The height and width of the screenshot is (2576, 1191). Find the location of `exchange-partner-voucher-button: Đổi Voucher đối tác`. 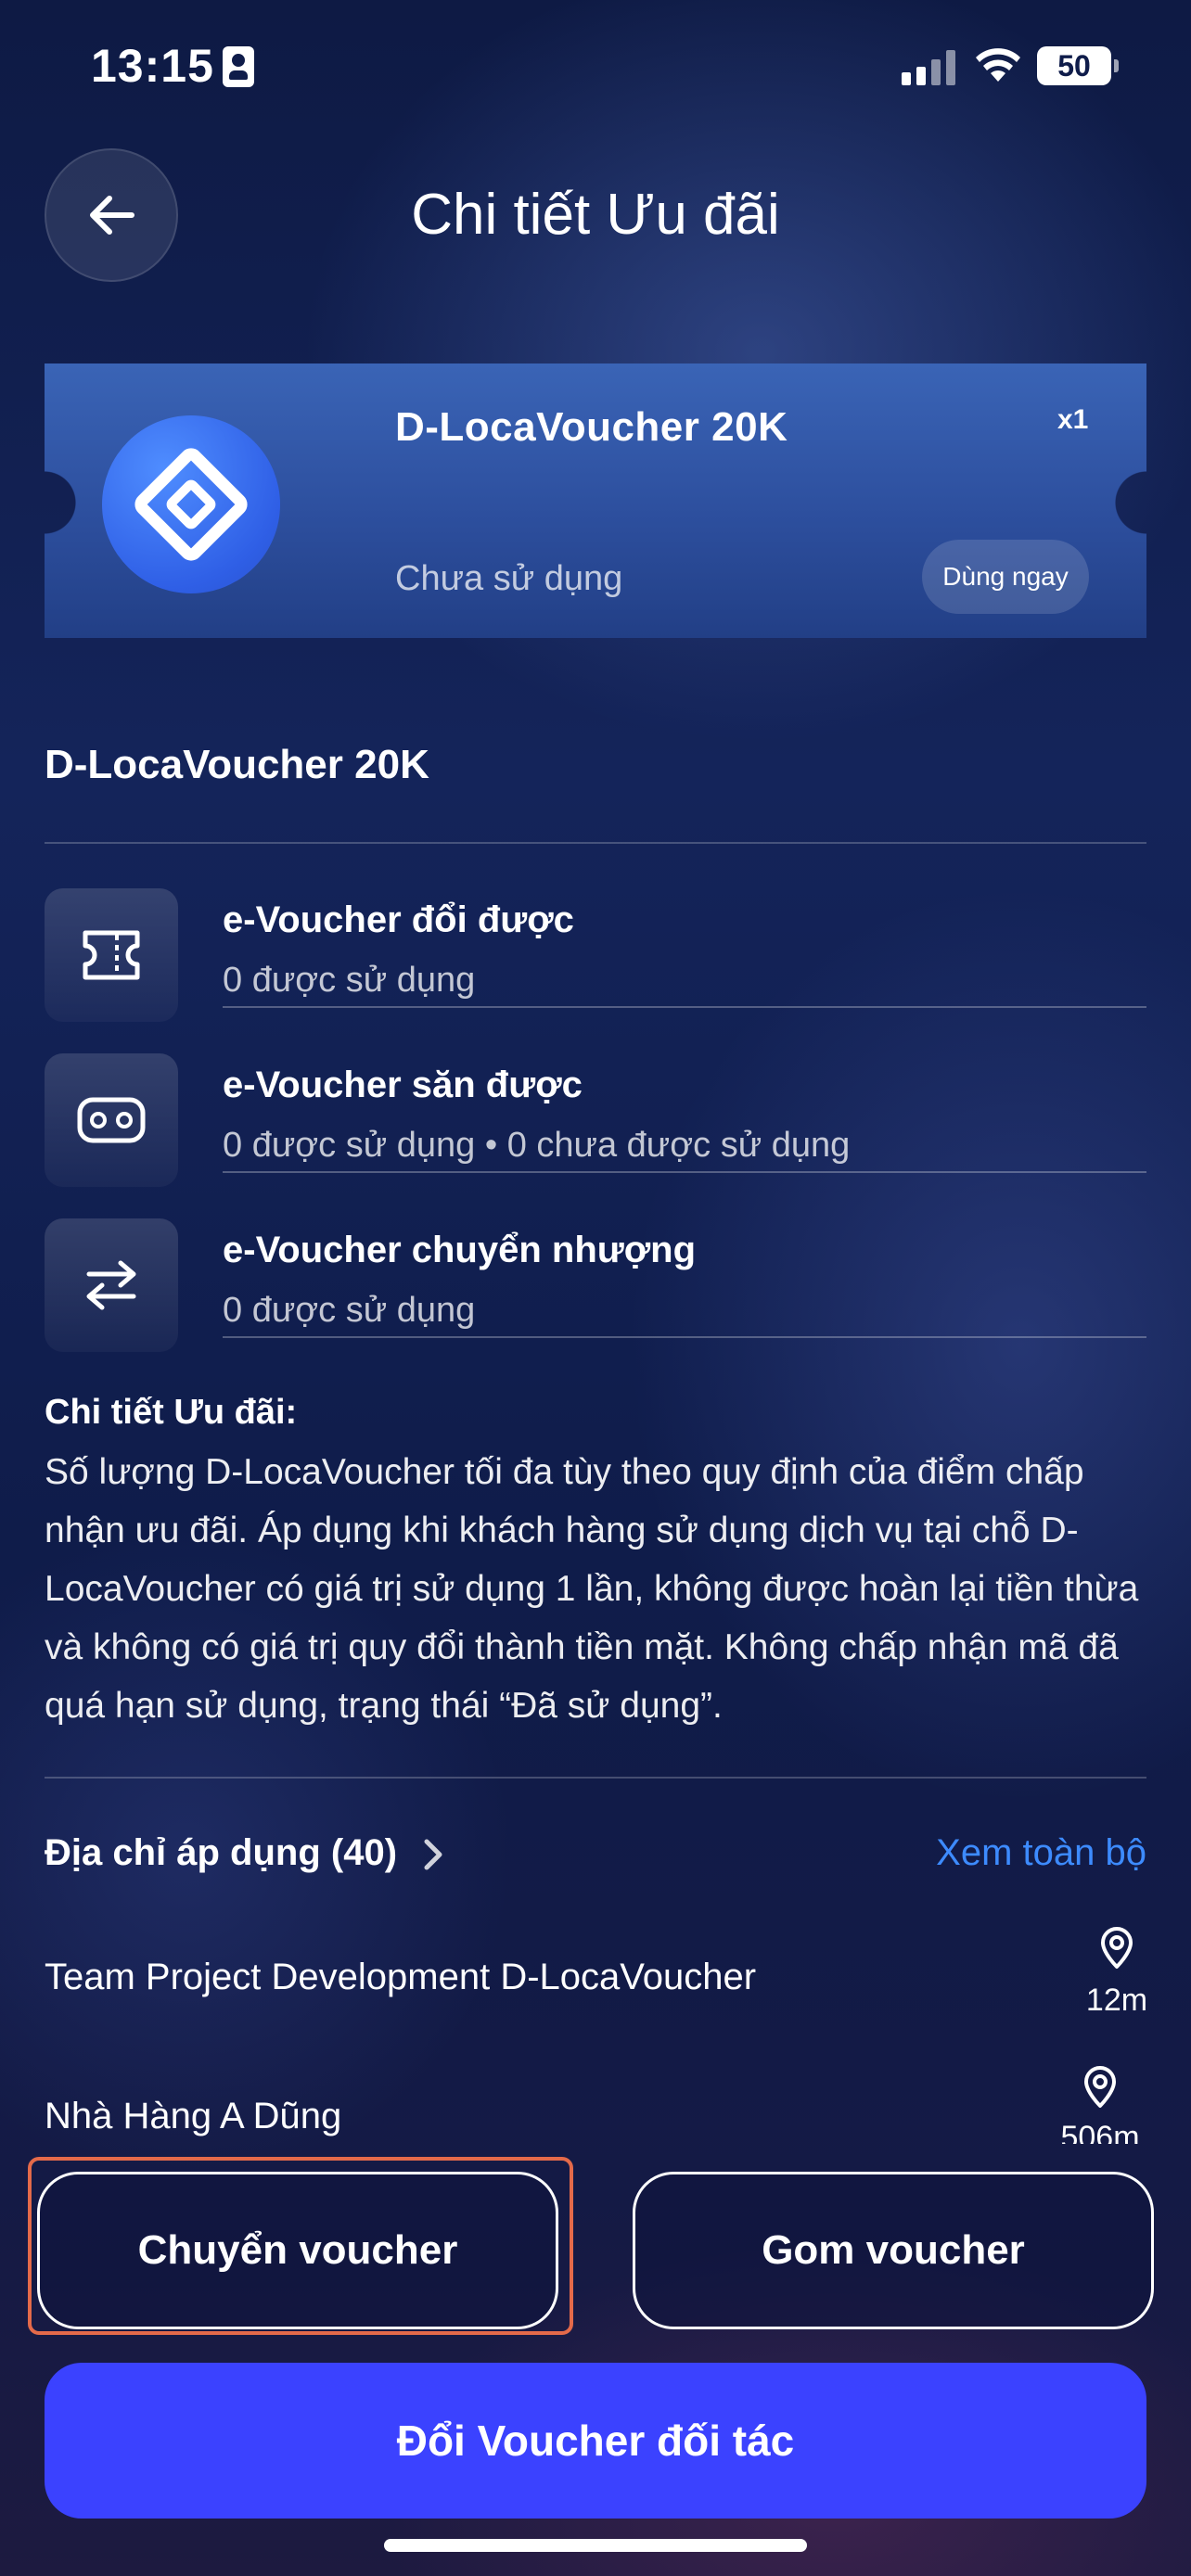

exchange-partner-voucher-button: Đổi Voucher đối tác is located at coordinates (595, 2441).